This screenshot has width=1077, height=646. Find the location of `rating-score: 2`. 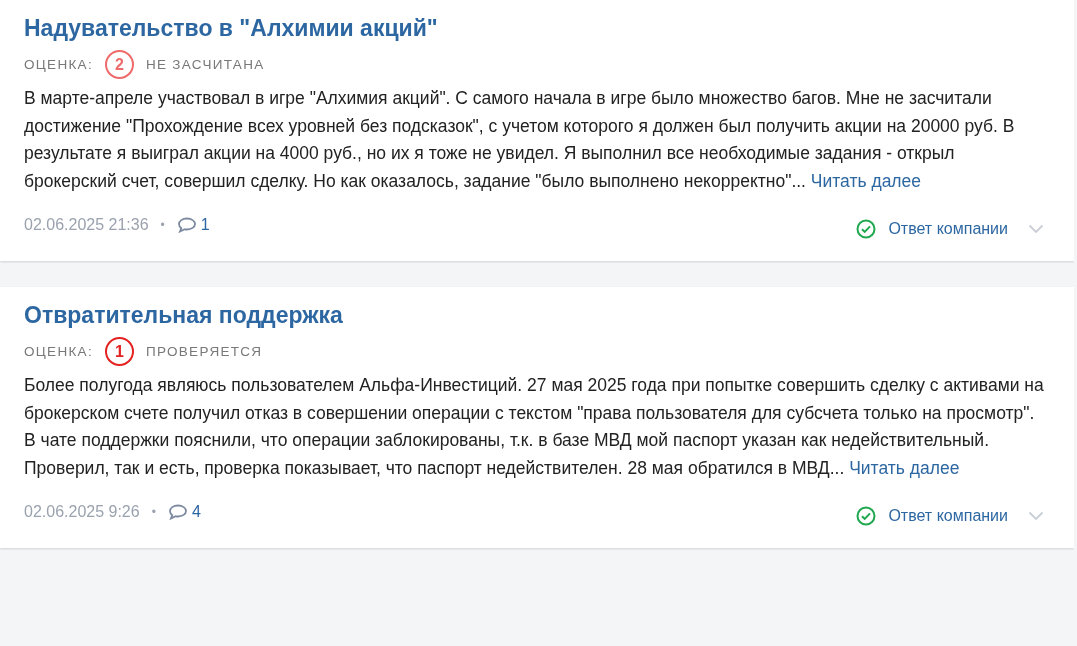

rating-score: 2 is located at coordinates (119, 64).